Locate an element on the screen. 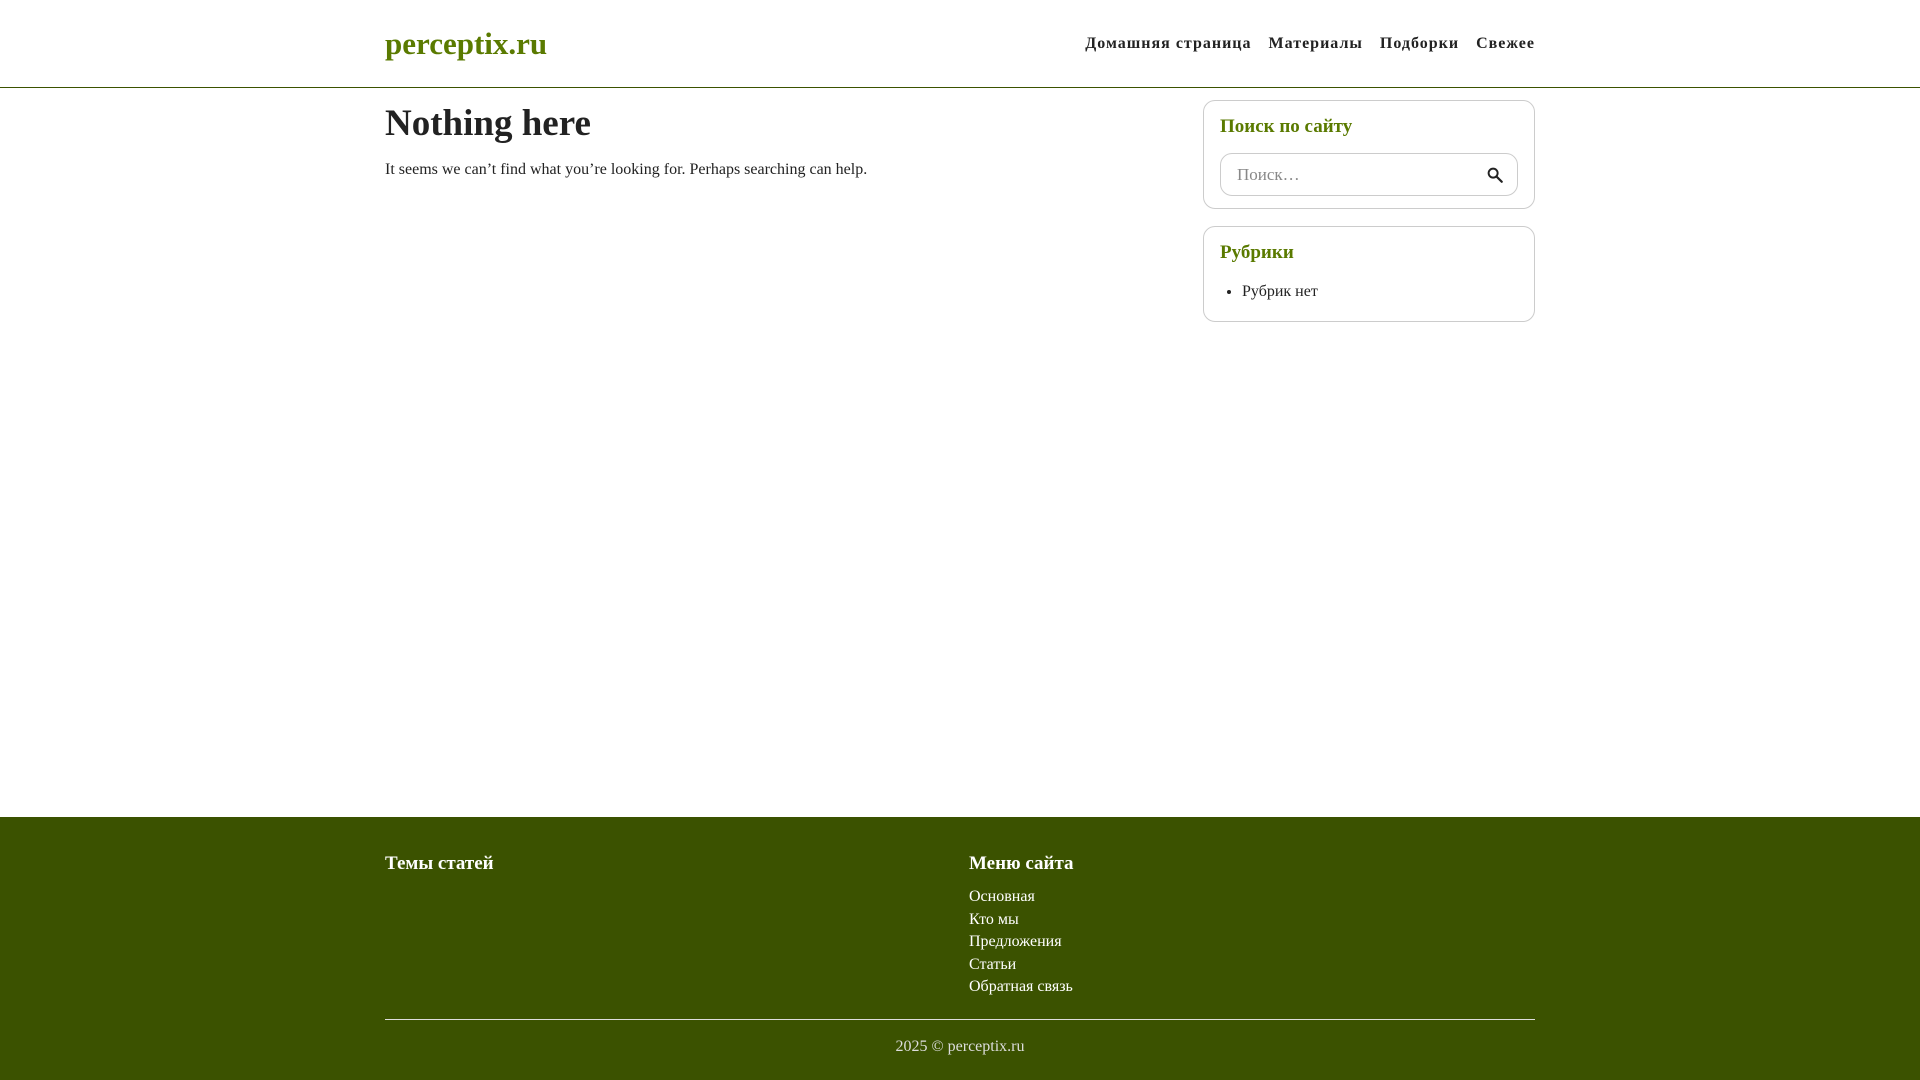  search-widget: Поиск по сайту is located at coordinates (1369, 154).